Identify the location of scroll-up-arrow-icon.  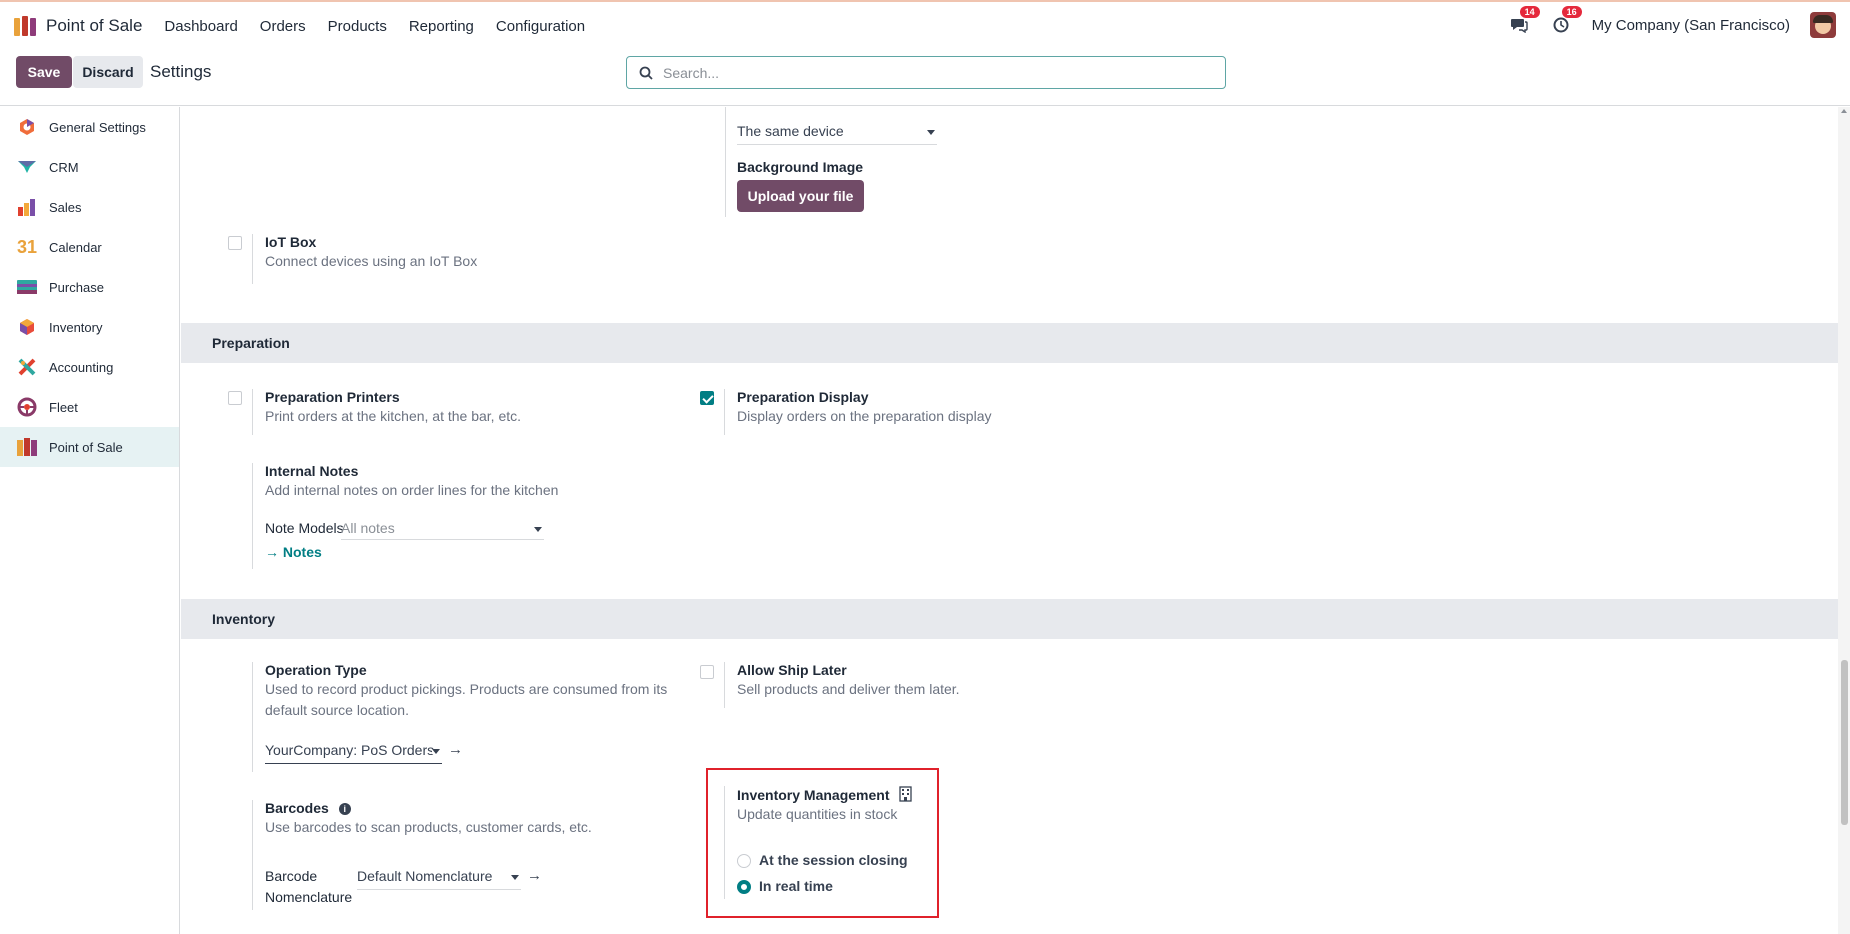
(1844, 111).